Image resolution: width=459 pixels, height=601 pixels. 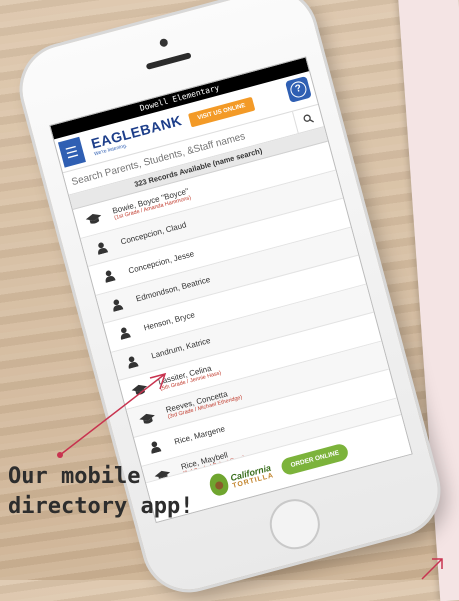 What do you see at coordinates (74, 476) in the screenshot?
I see `caption-line-1: Our mobile` at bounding box center [74, 476].